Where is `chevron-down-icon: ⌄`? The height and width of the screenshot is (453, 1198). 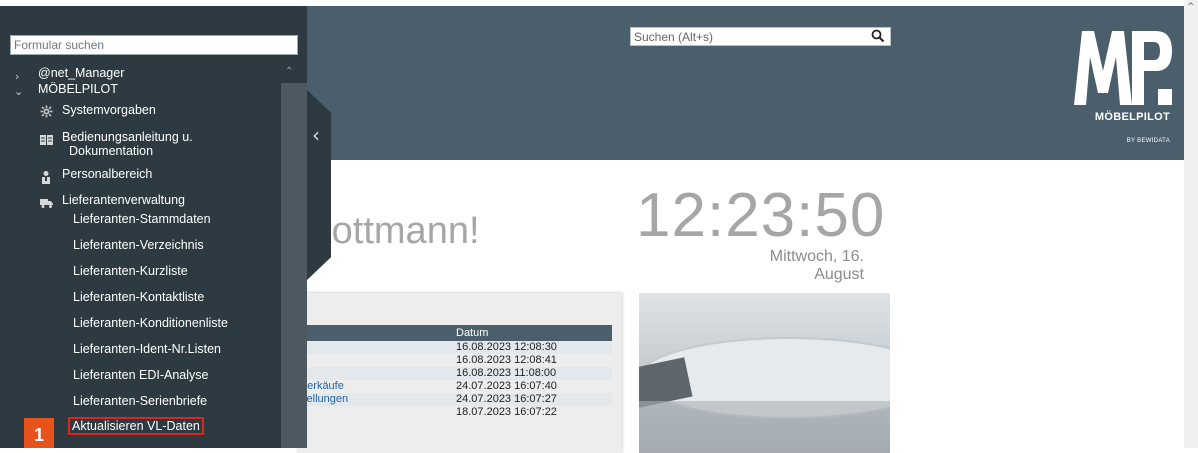 chevron-down-icon: ⌄ is located at coordinates (18, 91).